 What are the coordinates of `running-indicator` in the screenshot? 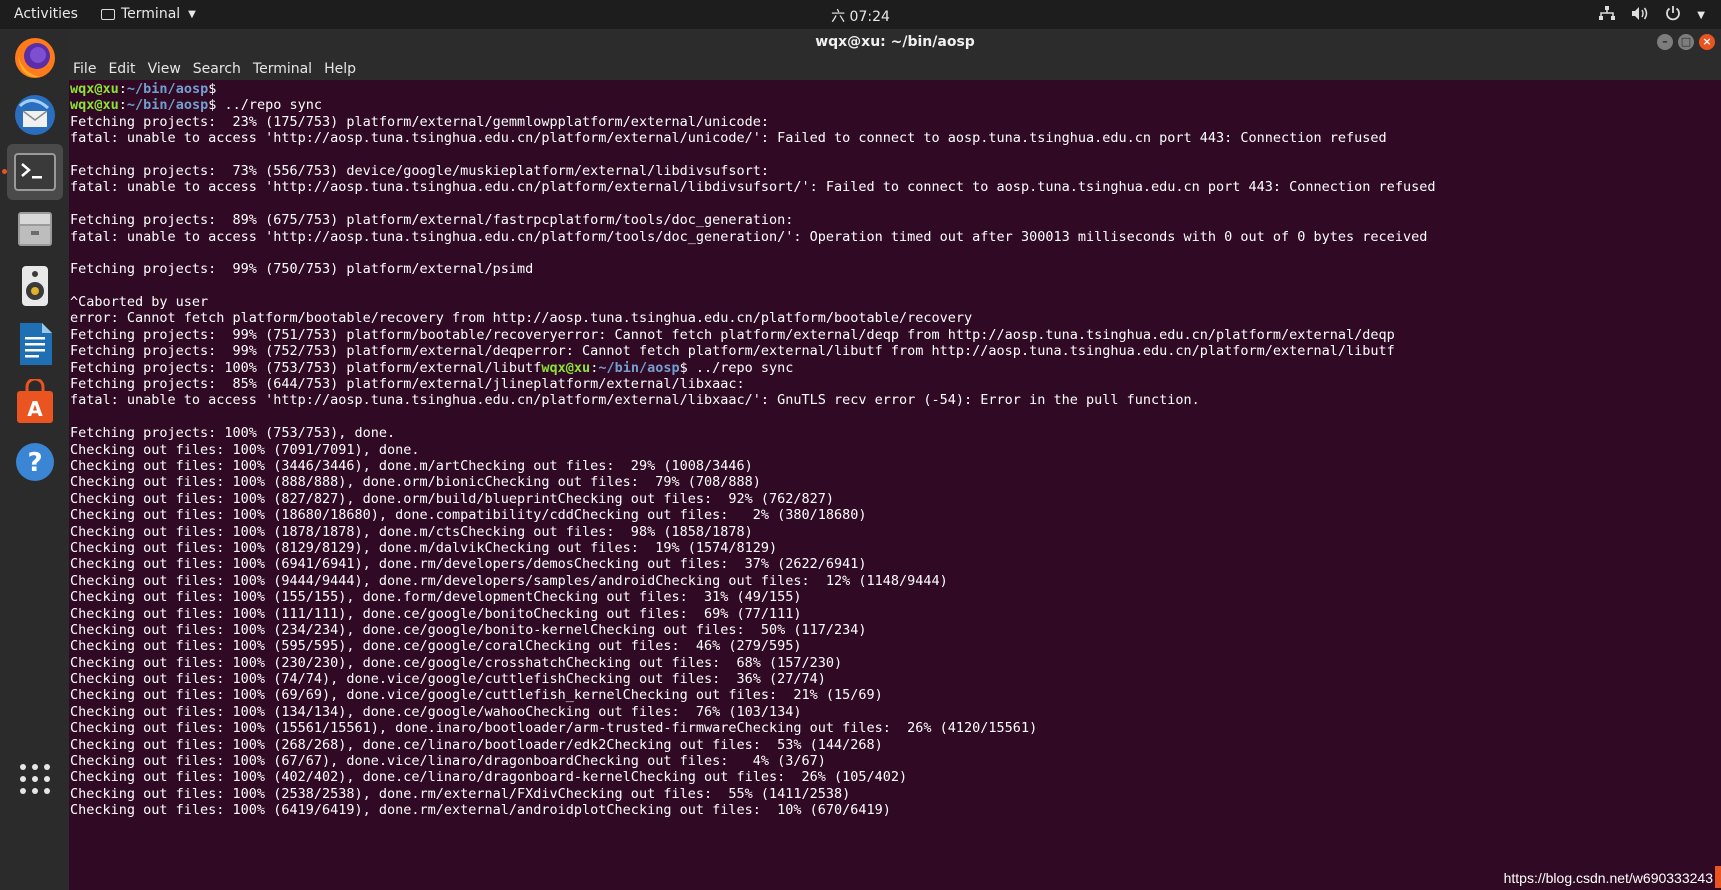 It's located at (4, 171).